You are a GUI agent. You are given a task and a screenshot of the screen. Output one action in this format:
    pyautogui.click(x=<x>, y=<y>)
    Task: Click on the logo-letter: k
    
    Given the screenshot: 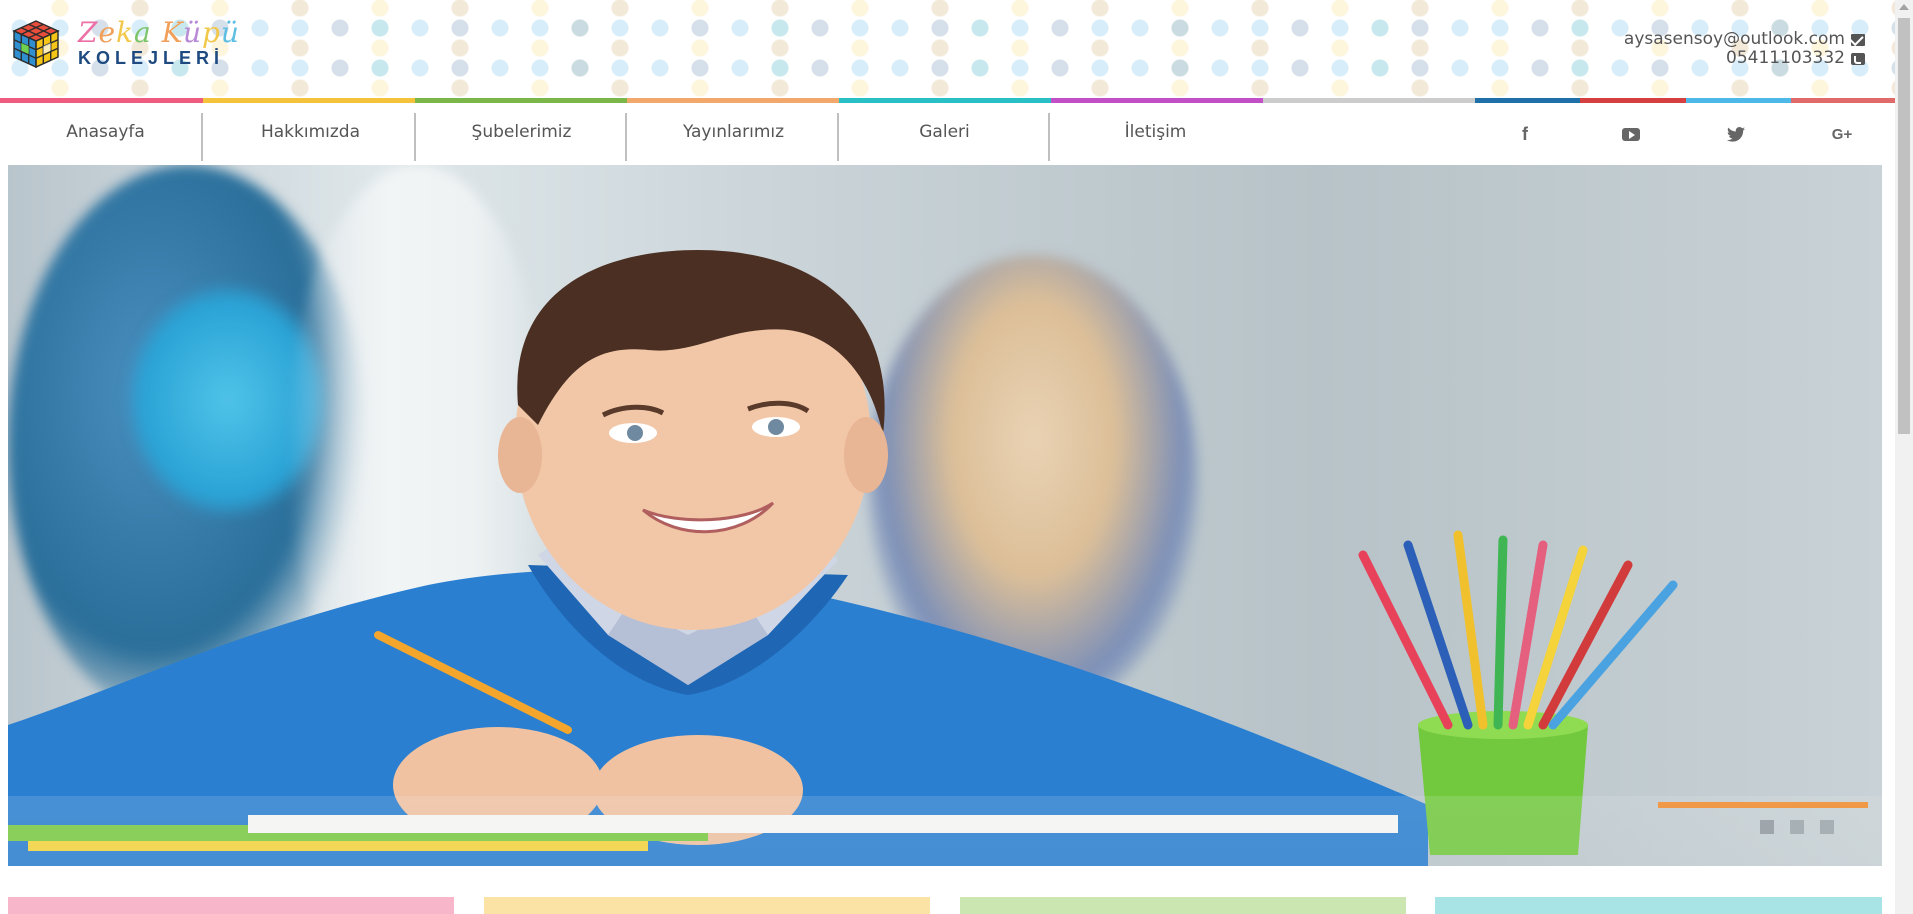 What is the action you would take?
    pyautogui.click(x=125, y=32)
    